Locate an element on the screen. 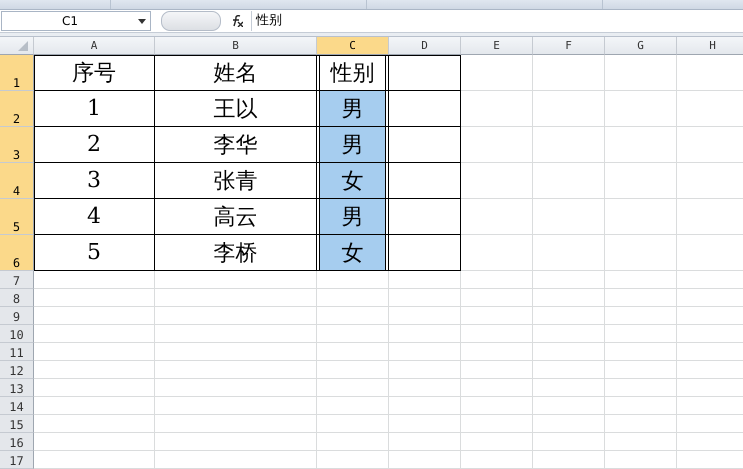  table-cell: 4 is located at coordinates (94, 217).